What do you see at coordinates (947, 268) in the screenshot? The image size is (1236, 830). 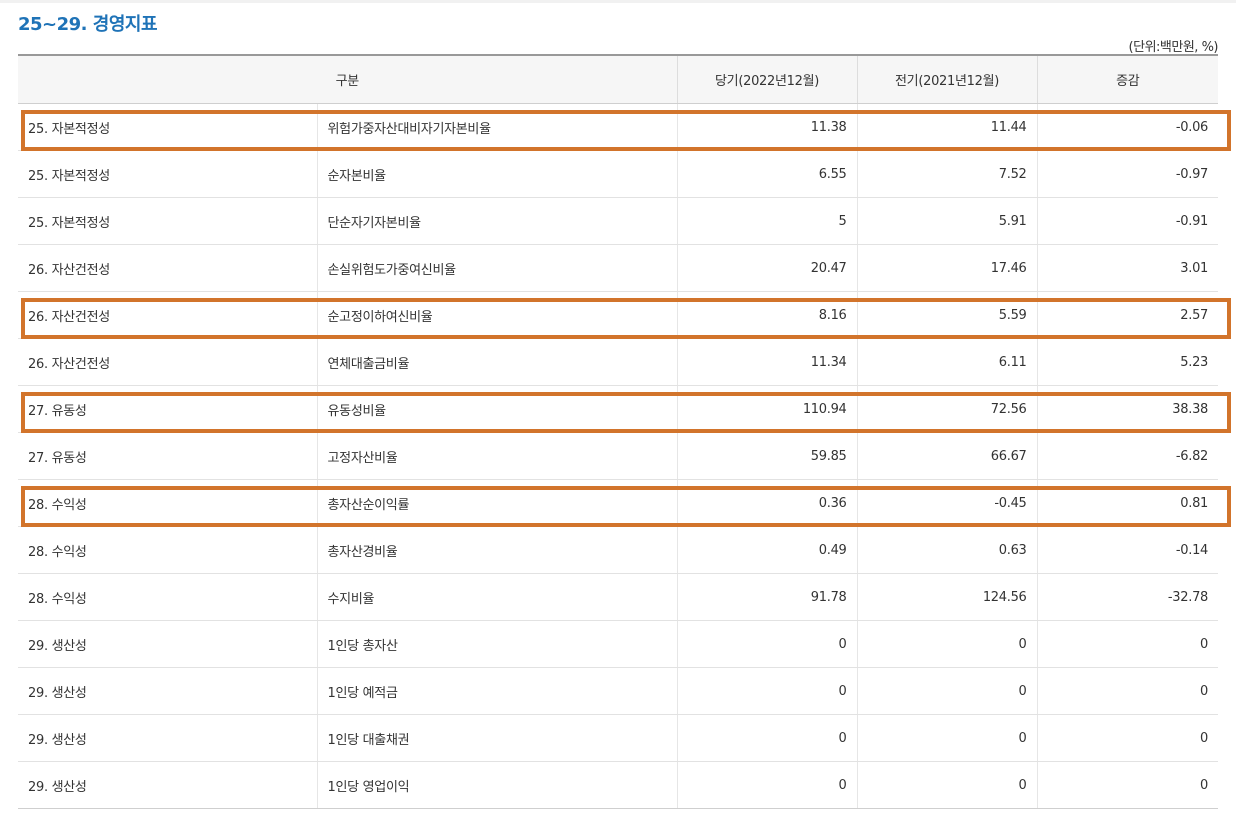 I see `row-previous-value: 17.46` at bounding box center [947, 268].